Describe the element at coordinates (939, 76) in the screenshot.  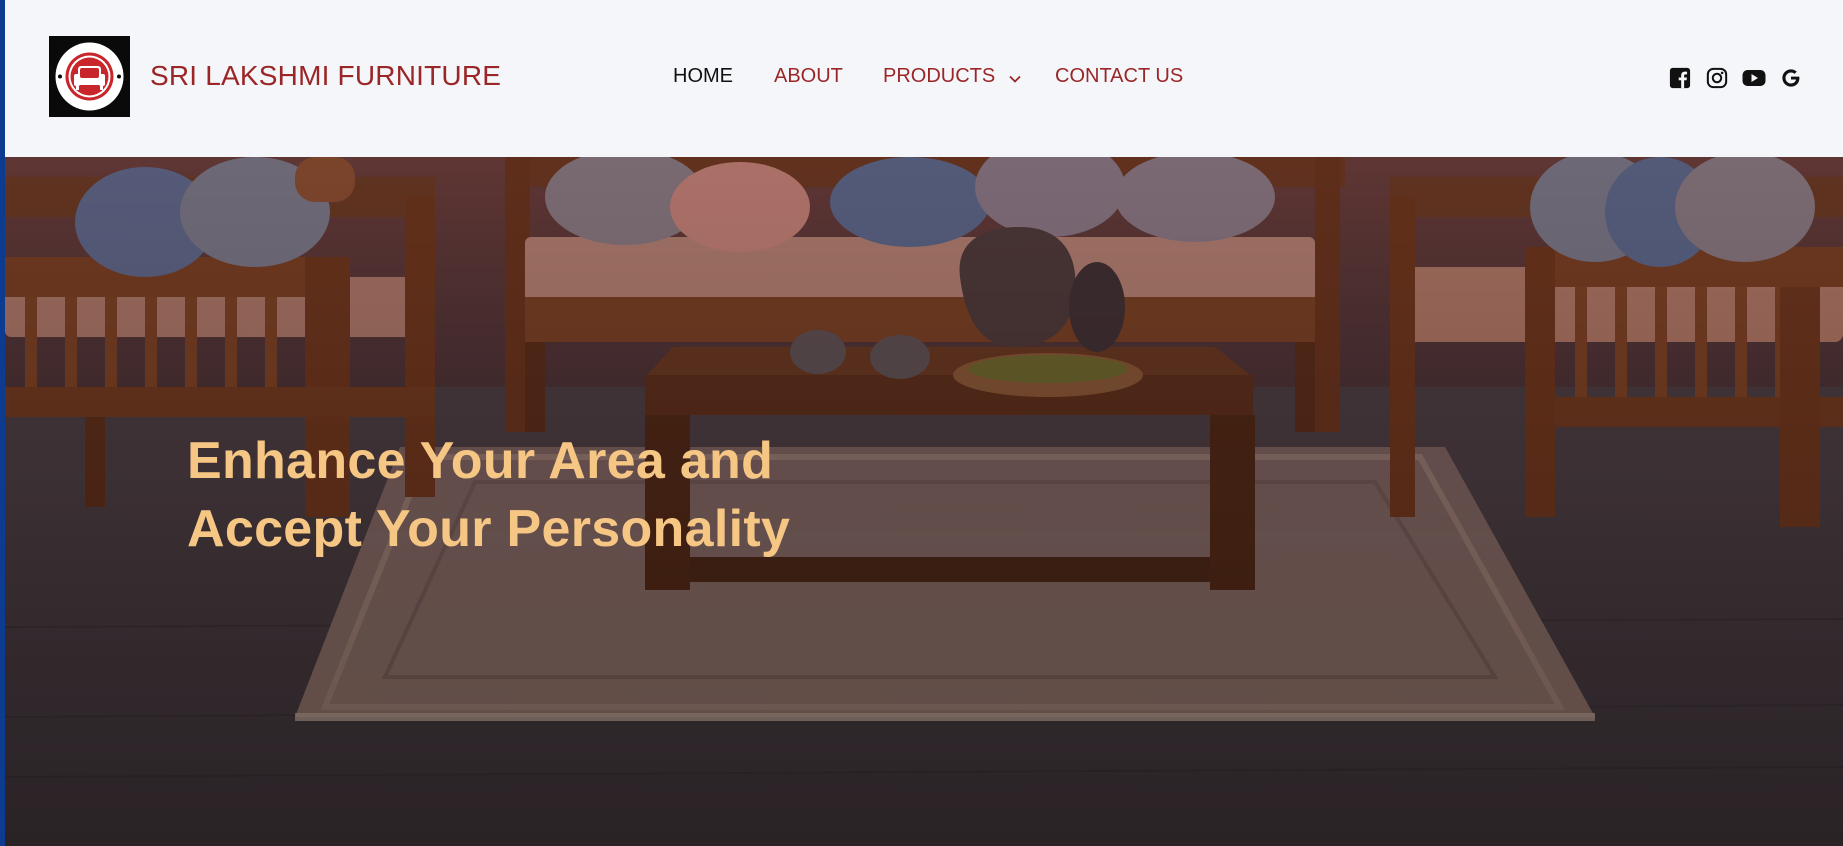
I see `nav-item-label: PRODUCTS` at that location.